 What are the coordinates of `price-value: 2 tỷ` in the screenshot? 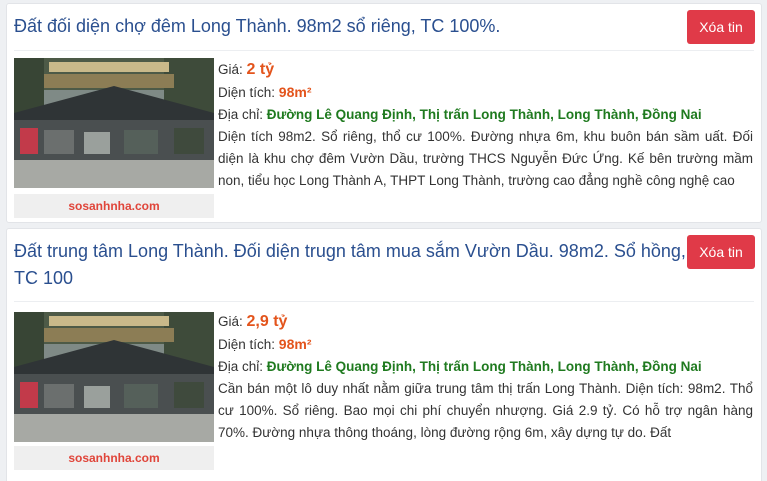 It's located at (260, 69).